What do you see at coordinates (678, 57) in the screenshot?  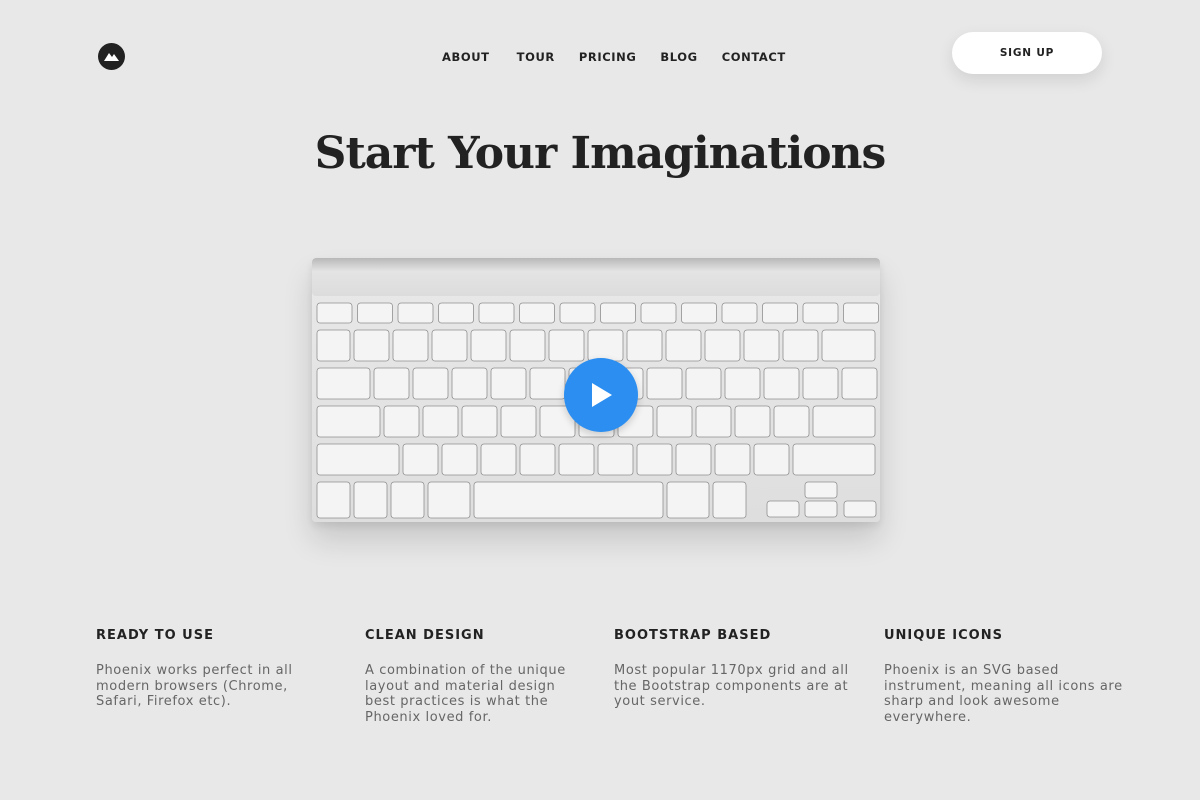 I see `nav-blog: BLOG` at bounding box center [678, 57].